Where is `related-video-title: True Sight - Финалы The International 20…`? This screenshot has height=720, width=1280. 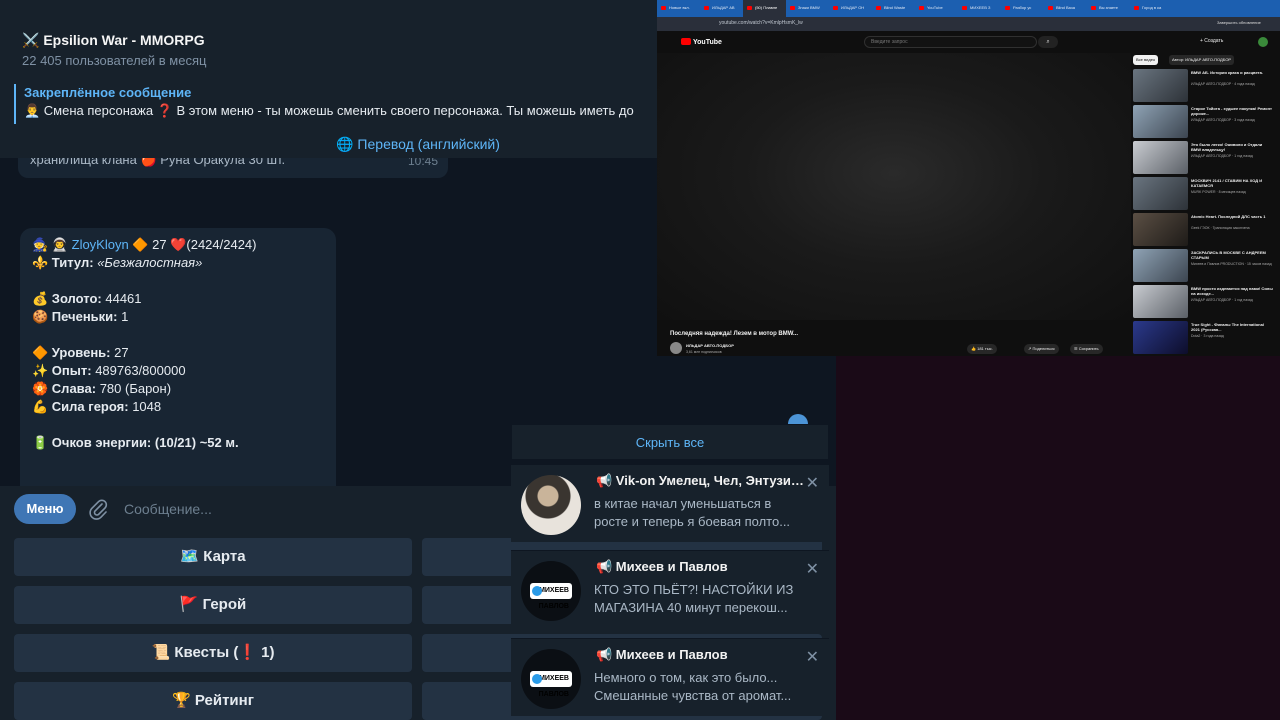 related-video-title: True Sight - Финалы The International 20… is located at coordinates (1227, 327).